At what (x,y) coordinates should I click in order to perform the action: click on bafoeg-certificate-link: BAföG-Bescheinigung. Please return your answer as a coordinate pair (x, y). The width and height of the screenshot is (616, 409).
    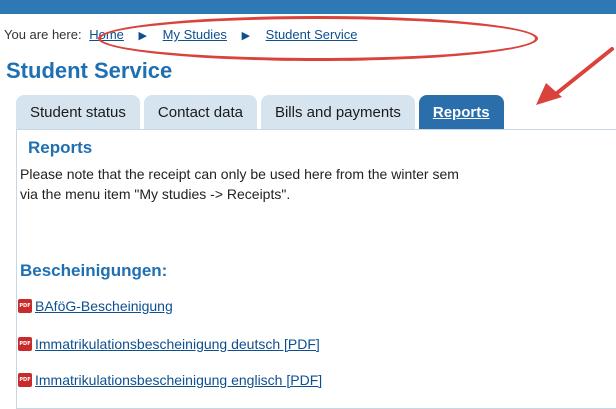
    Looking at the image, I should click on (104, 306).